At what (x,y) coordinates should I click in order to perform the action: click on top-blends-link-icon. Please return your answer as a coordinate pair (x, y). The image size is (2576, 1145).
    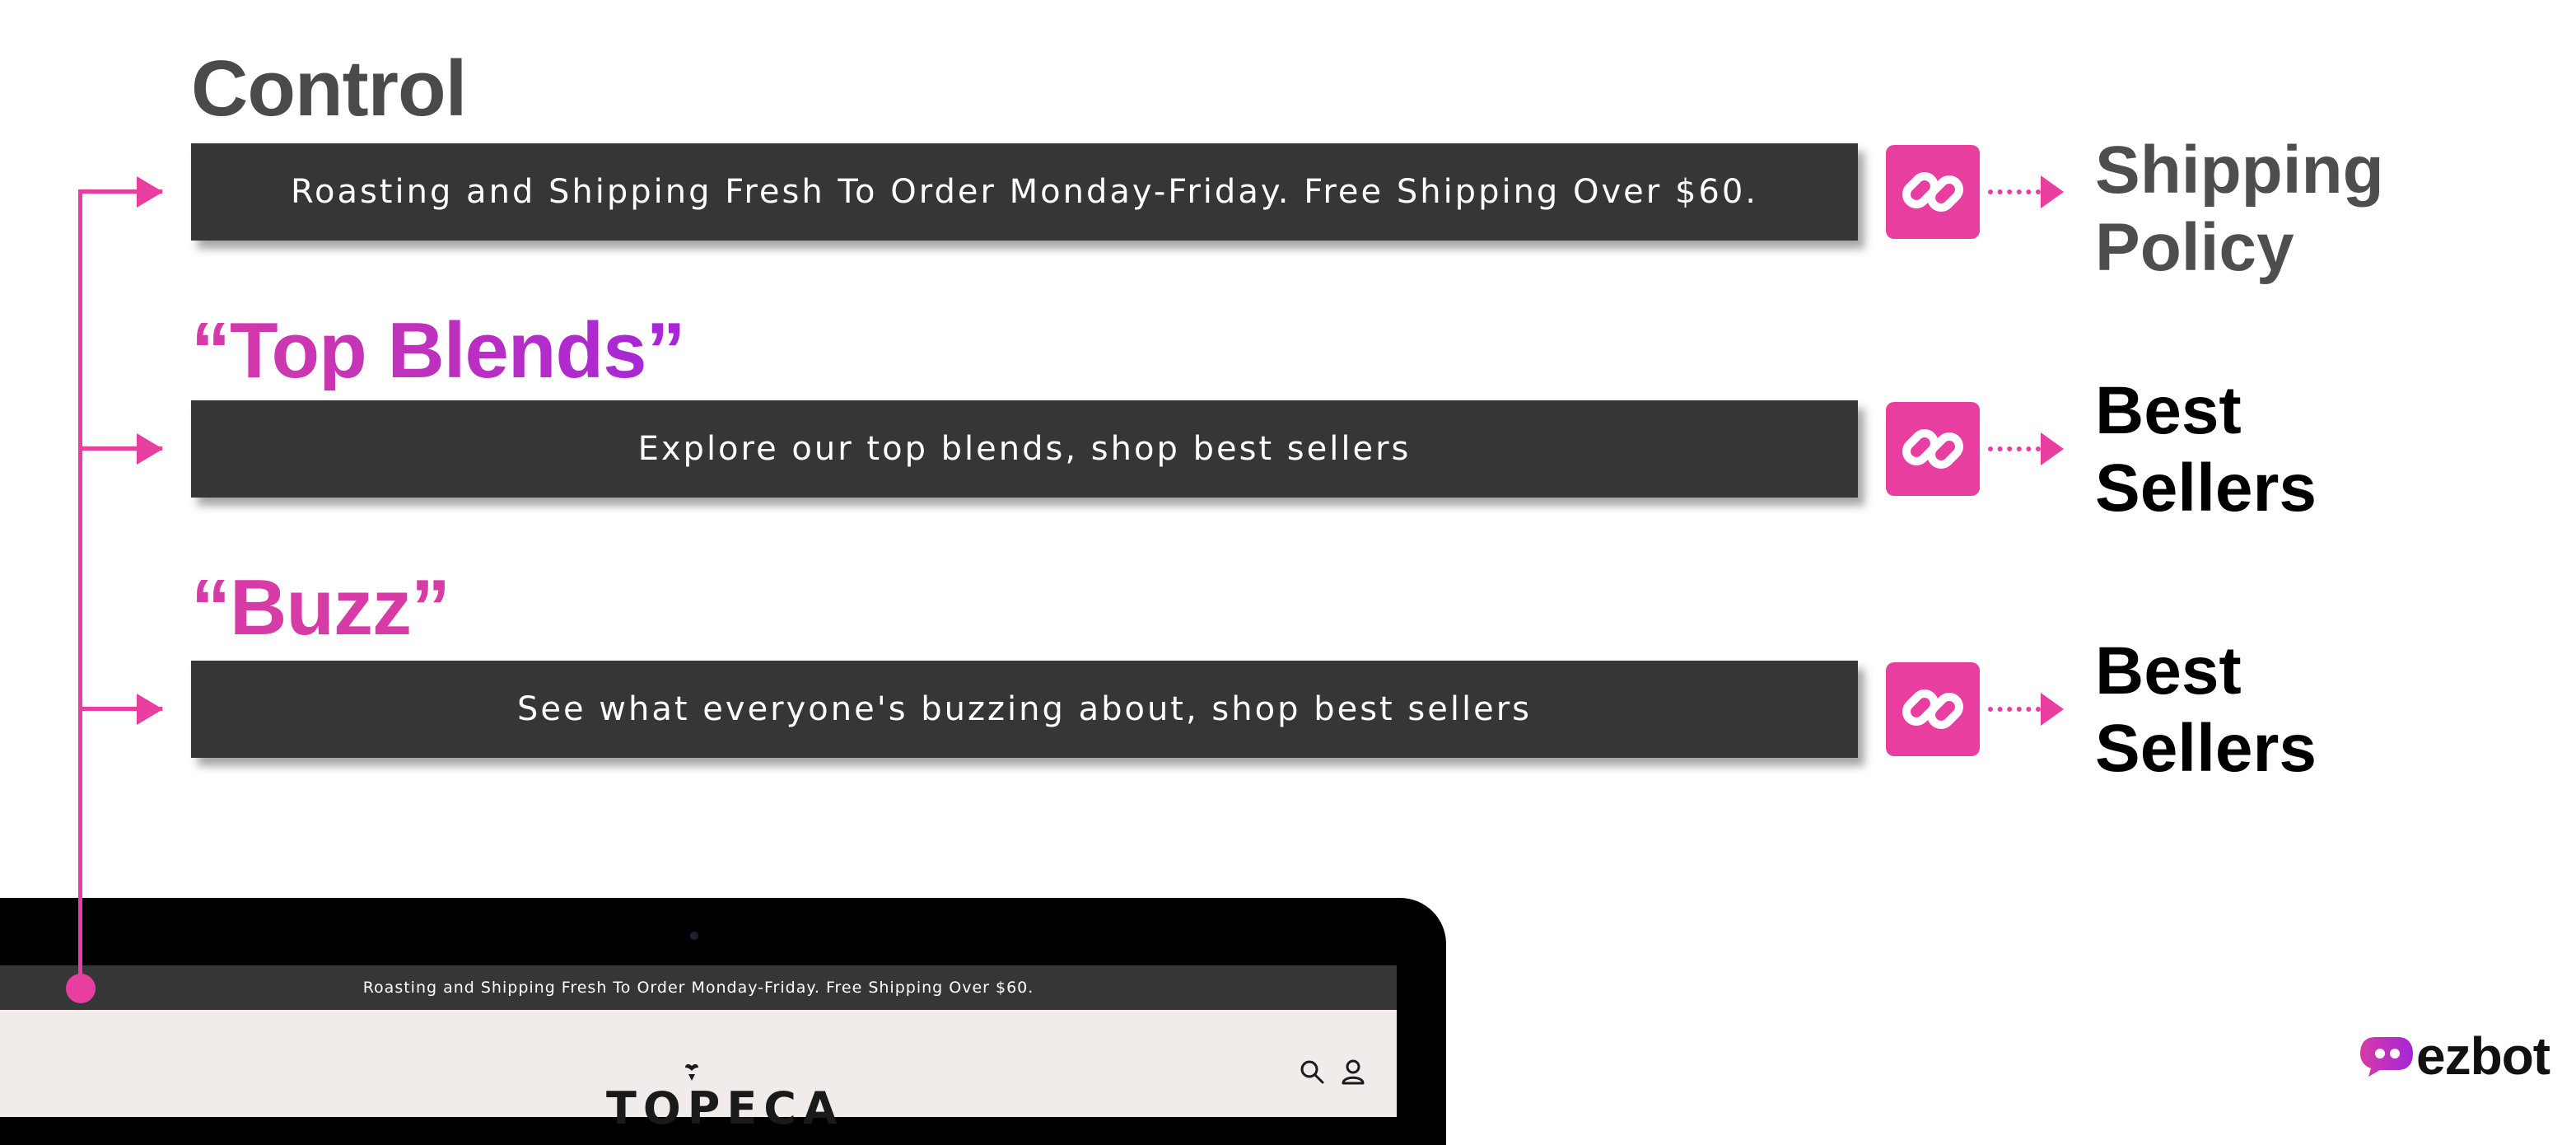
    Looking at the image, I should click on (1933, 449).